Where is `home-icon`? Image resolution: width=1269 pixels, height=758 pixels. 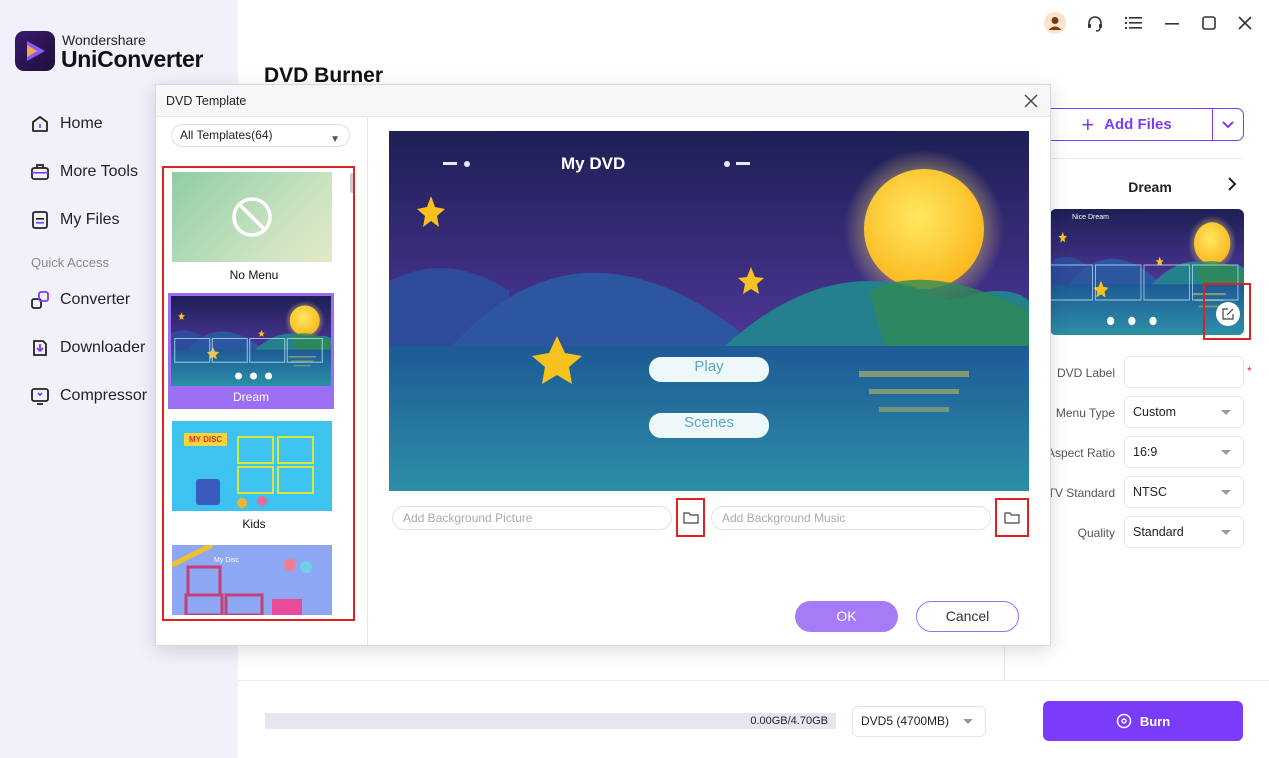 home-icon is located at coordinates (40, 124).